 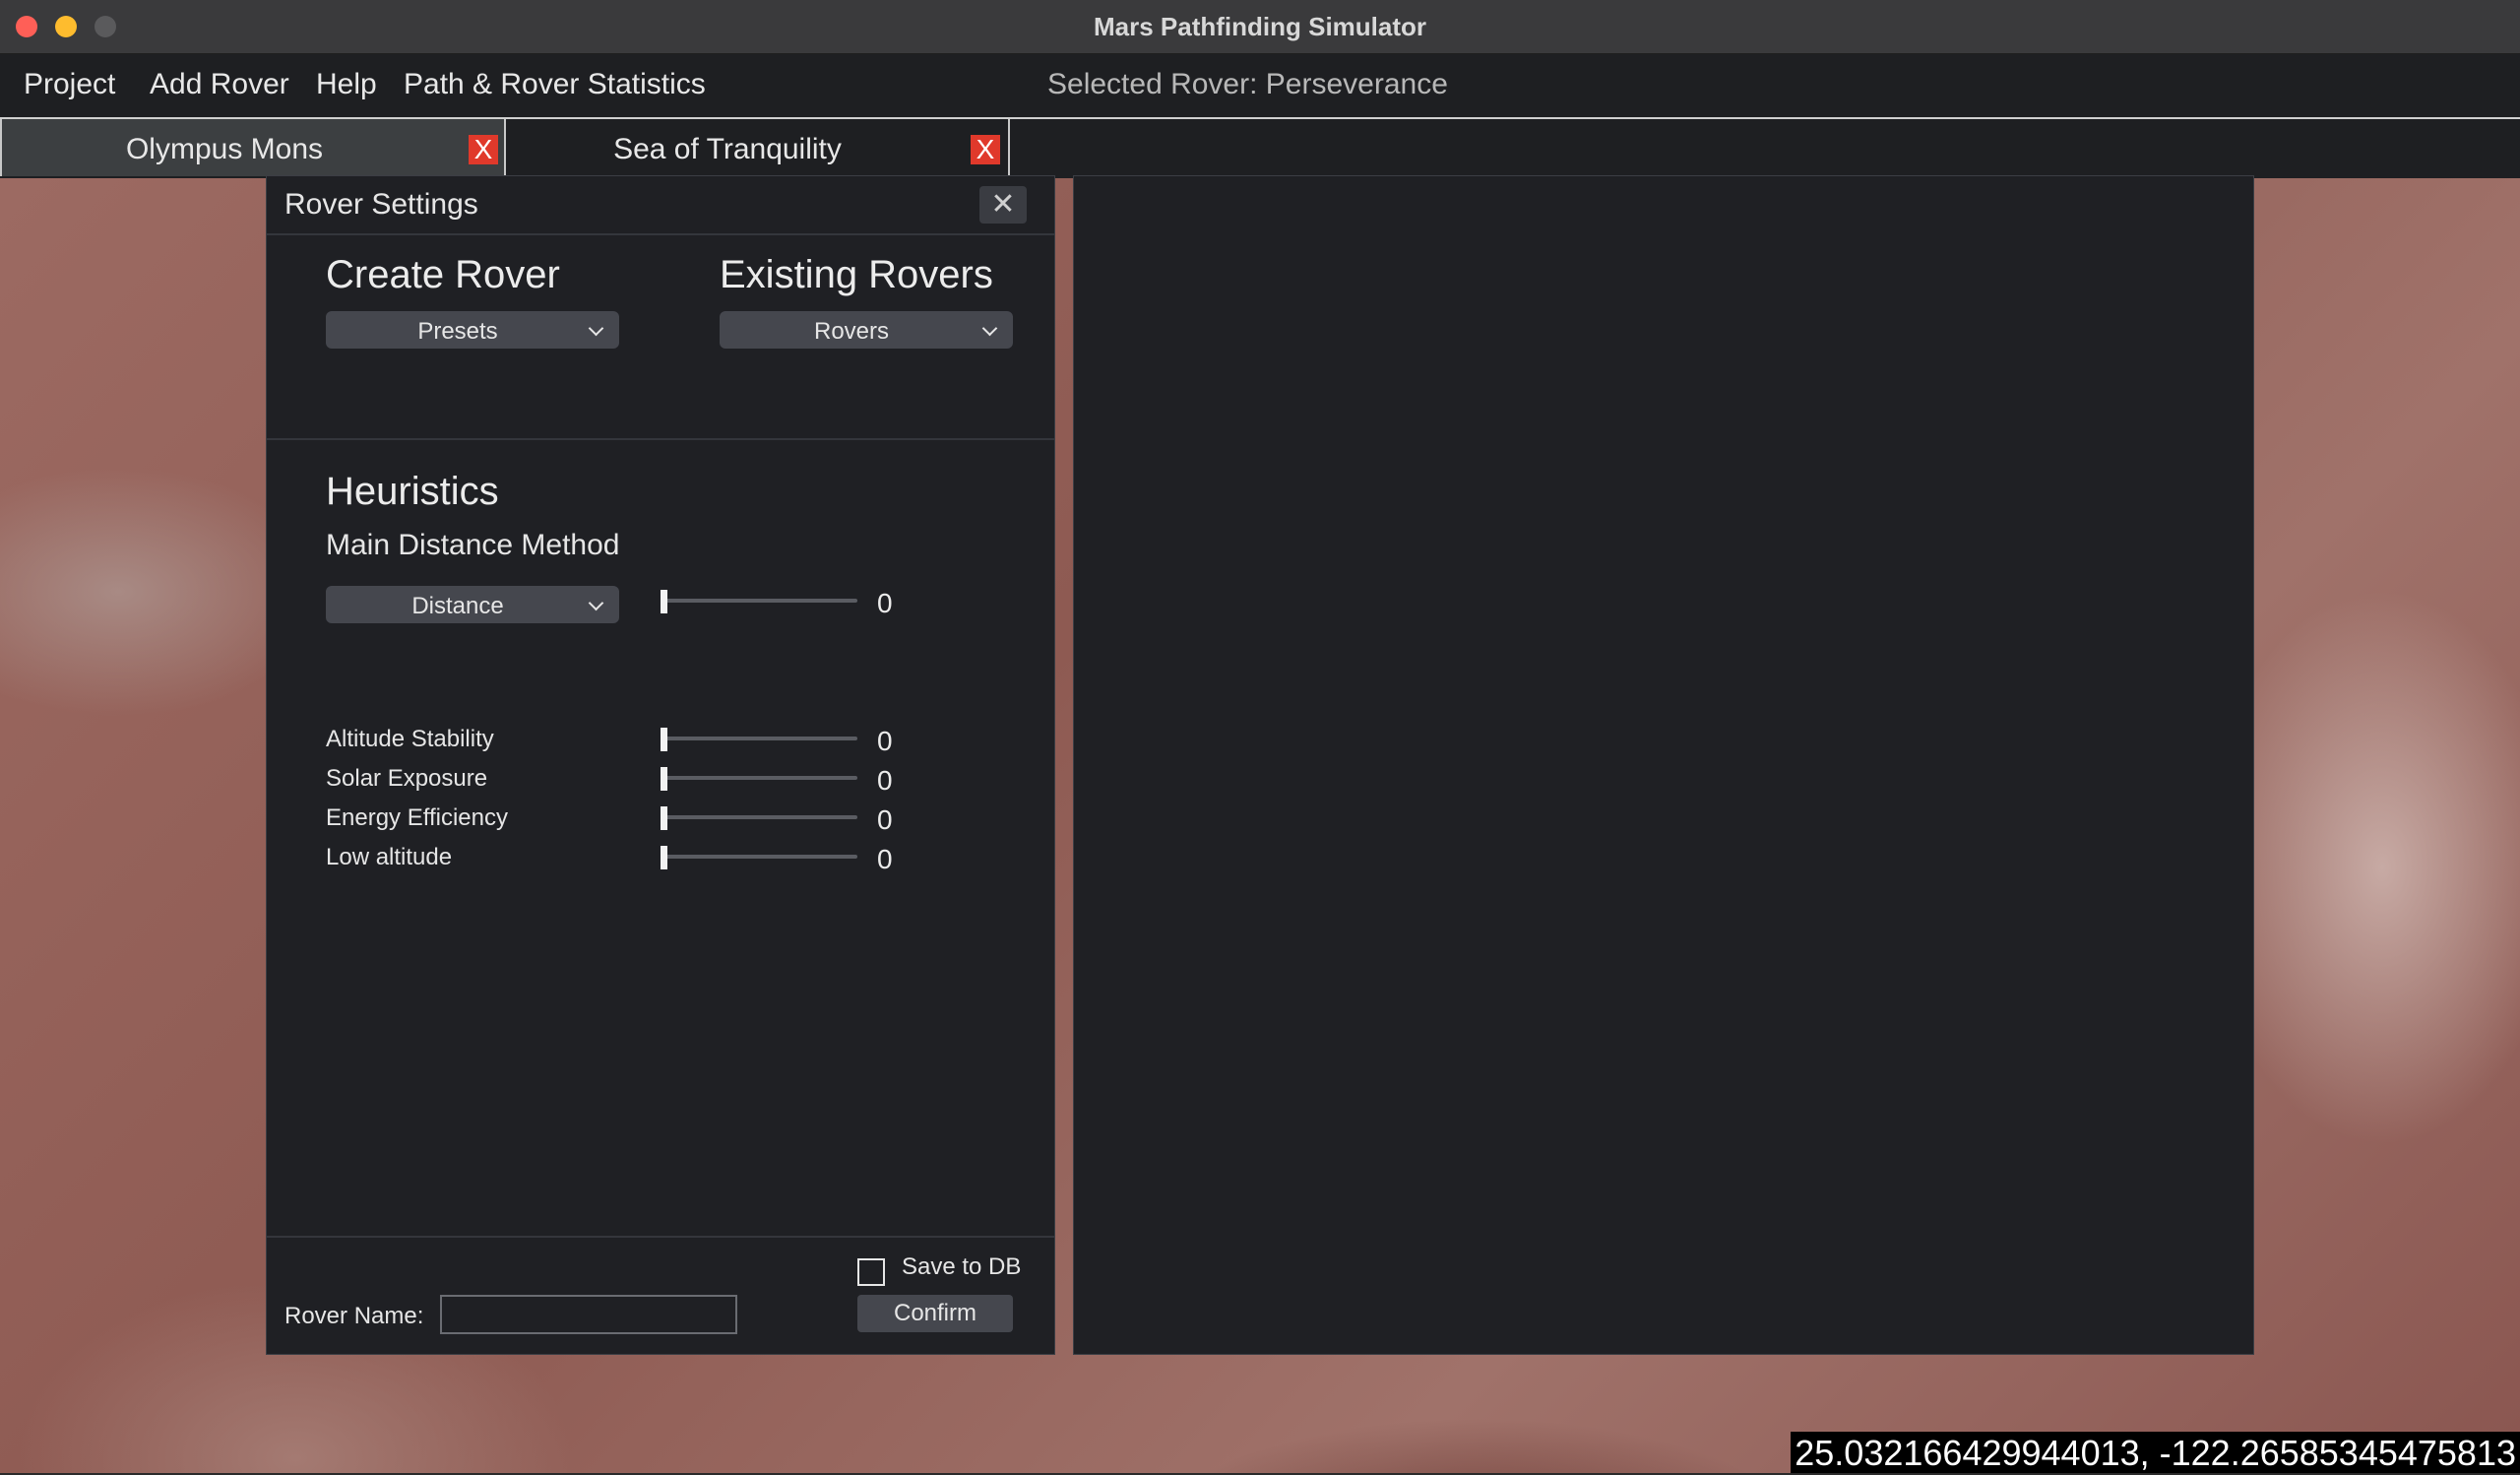 I want to click on footer-divider, so click(x=660, y=1237).